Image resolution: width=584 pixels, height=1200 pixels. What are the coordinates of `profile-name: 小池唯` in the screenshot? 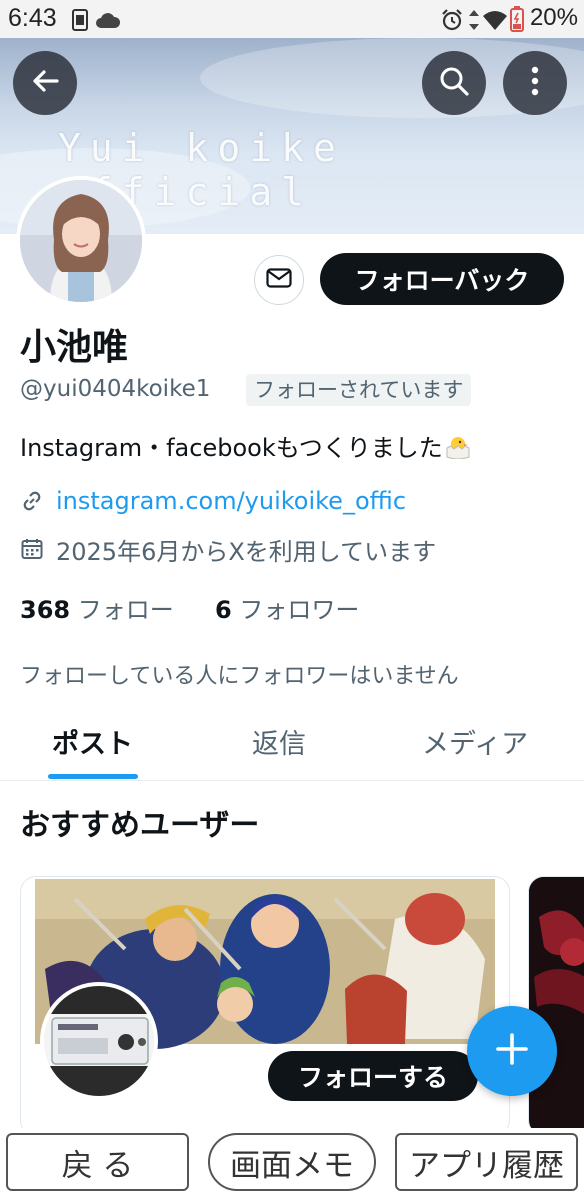 It's located at (74, 347).